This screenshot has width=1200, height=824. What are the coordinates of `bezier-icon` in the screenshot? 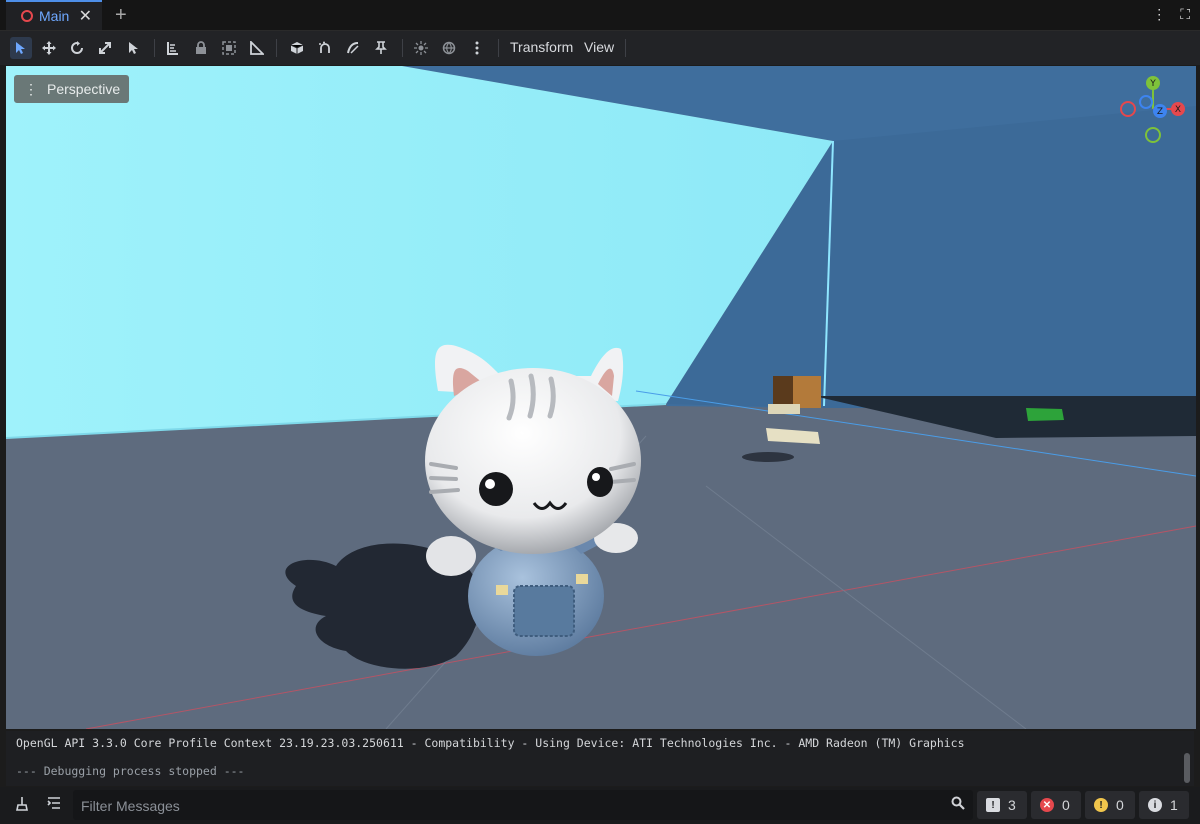 It's located at (353, 48).